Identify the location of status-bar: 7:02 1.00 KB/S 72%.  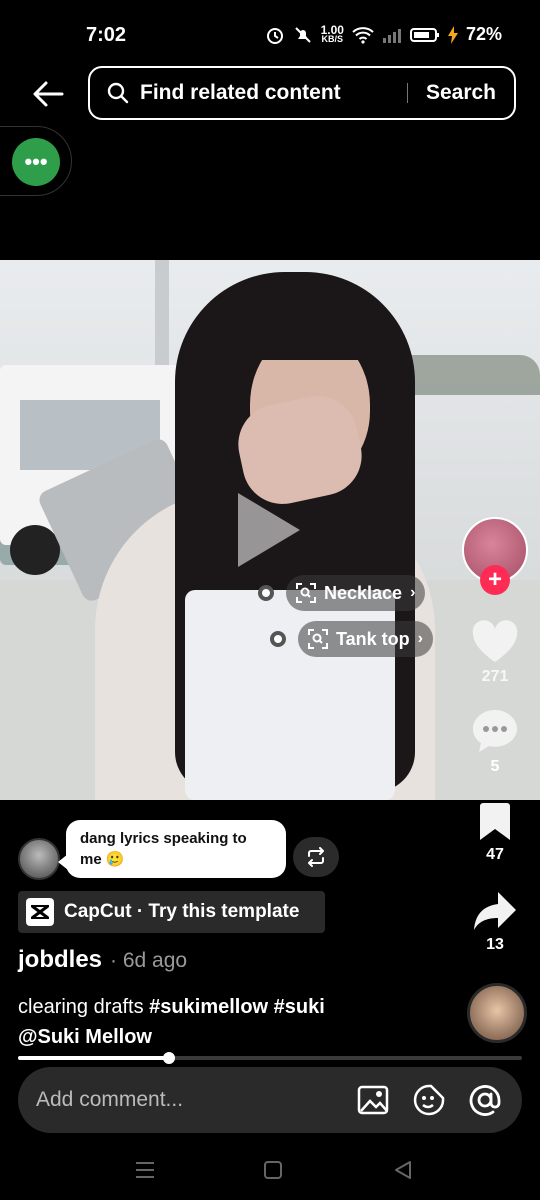
(270, 35).